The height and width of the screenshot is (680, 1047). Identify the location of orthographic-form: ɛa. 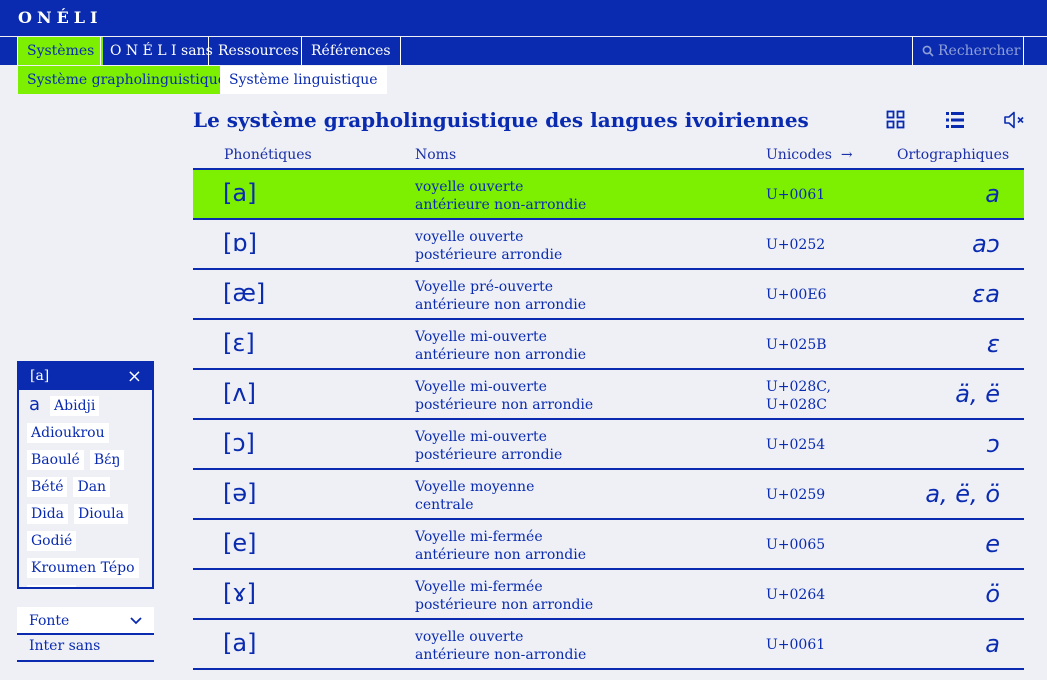
(986, 294).